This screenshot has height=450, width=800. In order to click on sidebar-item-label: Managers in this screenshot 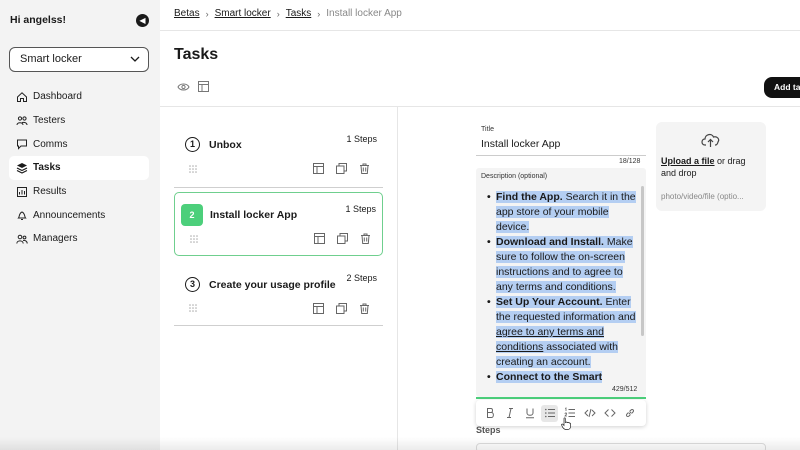, I will do `click(55, 239)`.